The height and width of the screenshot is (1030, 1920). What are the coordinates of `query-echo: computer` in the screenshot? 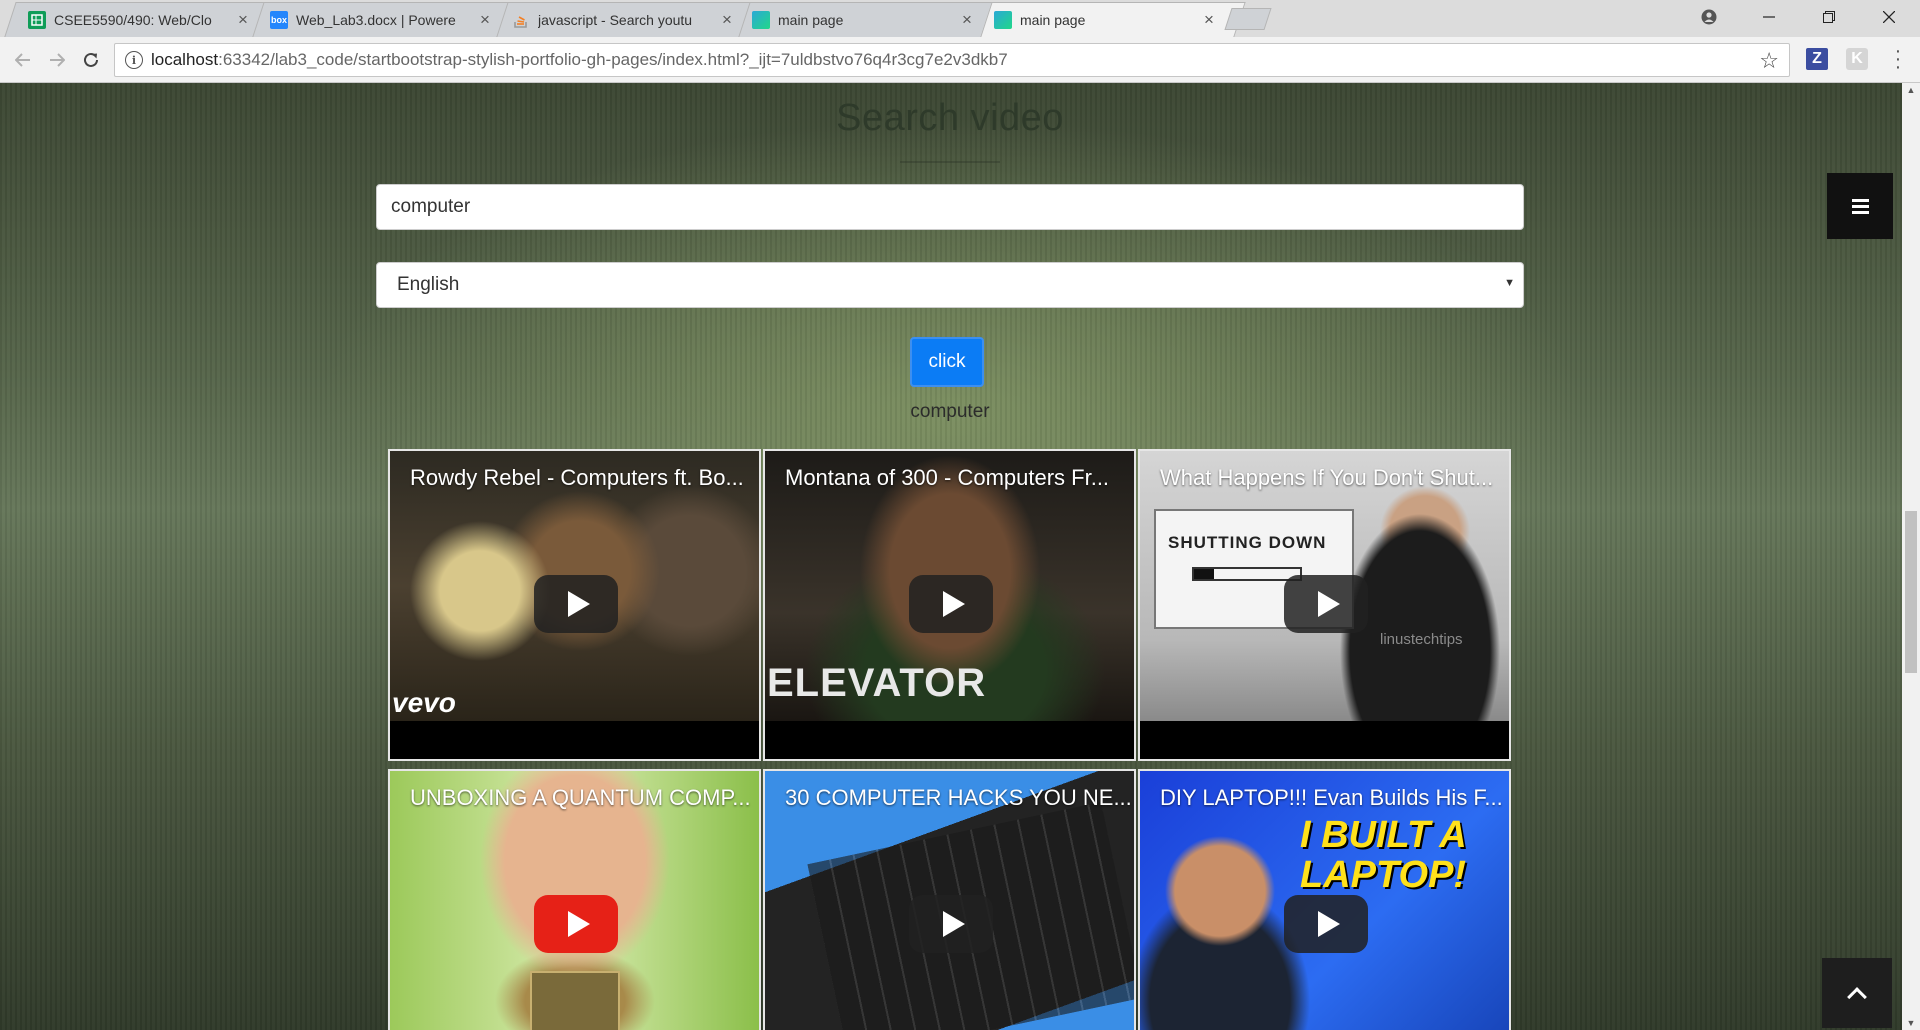 It's located at (950, 411).